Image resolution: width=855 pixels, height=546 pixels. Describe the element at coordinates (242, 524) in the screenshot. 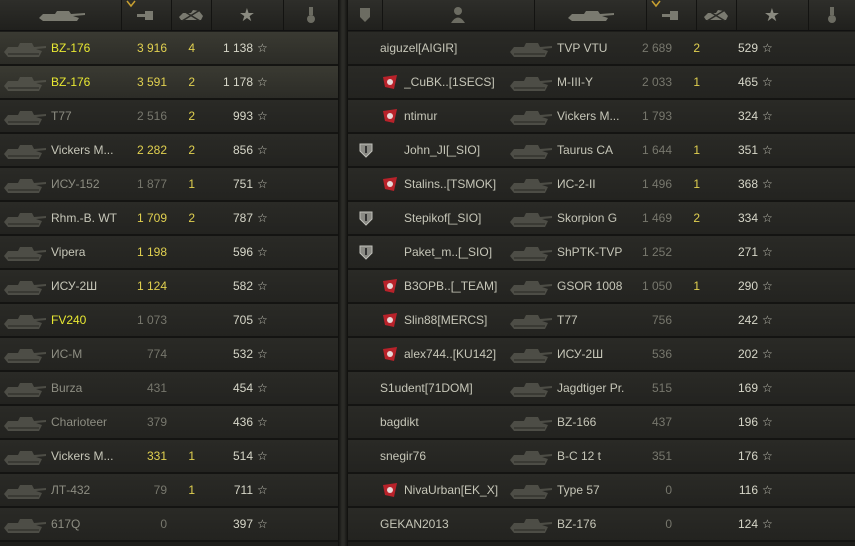

I see `xp-value: 397` at that location.